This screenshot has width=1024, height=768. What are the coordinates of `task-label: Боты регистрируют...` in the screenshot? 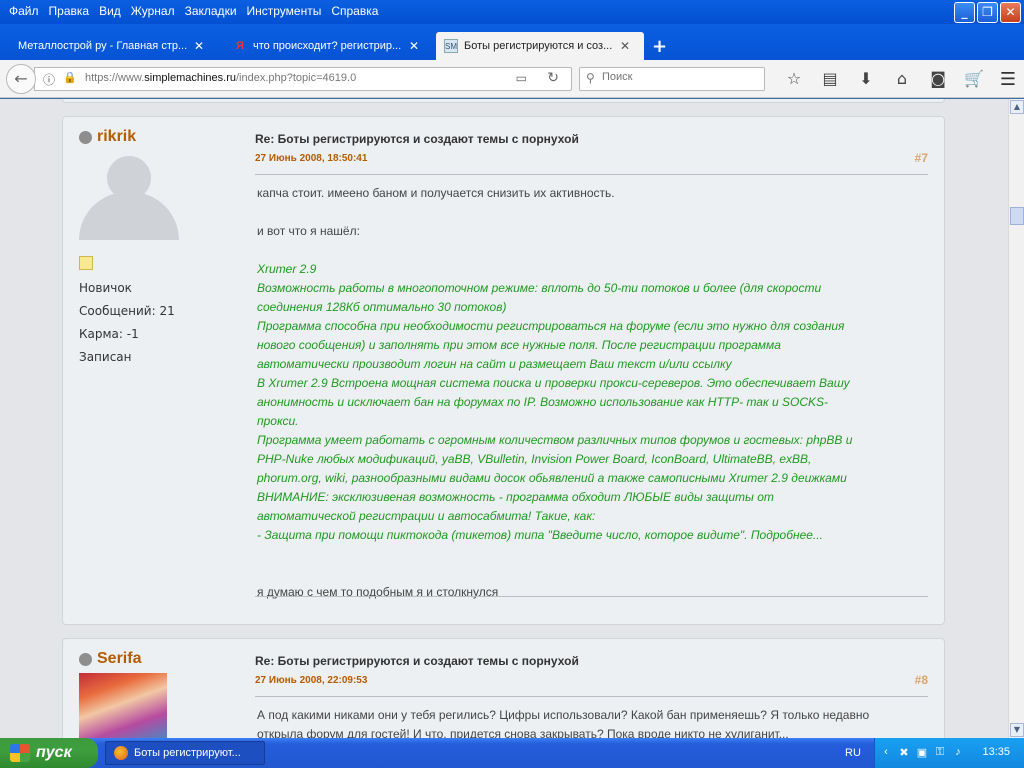 It's located at (187, 753).